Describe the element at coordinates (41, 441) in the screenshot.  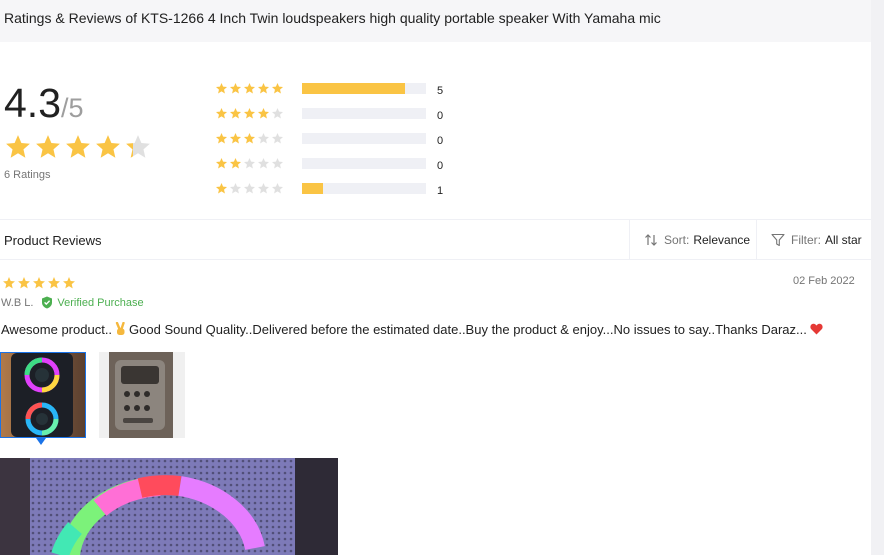
I see `selected-thumbnail-indicator` at that location.